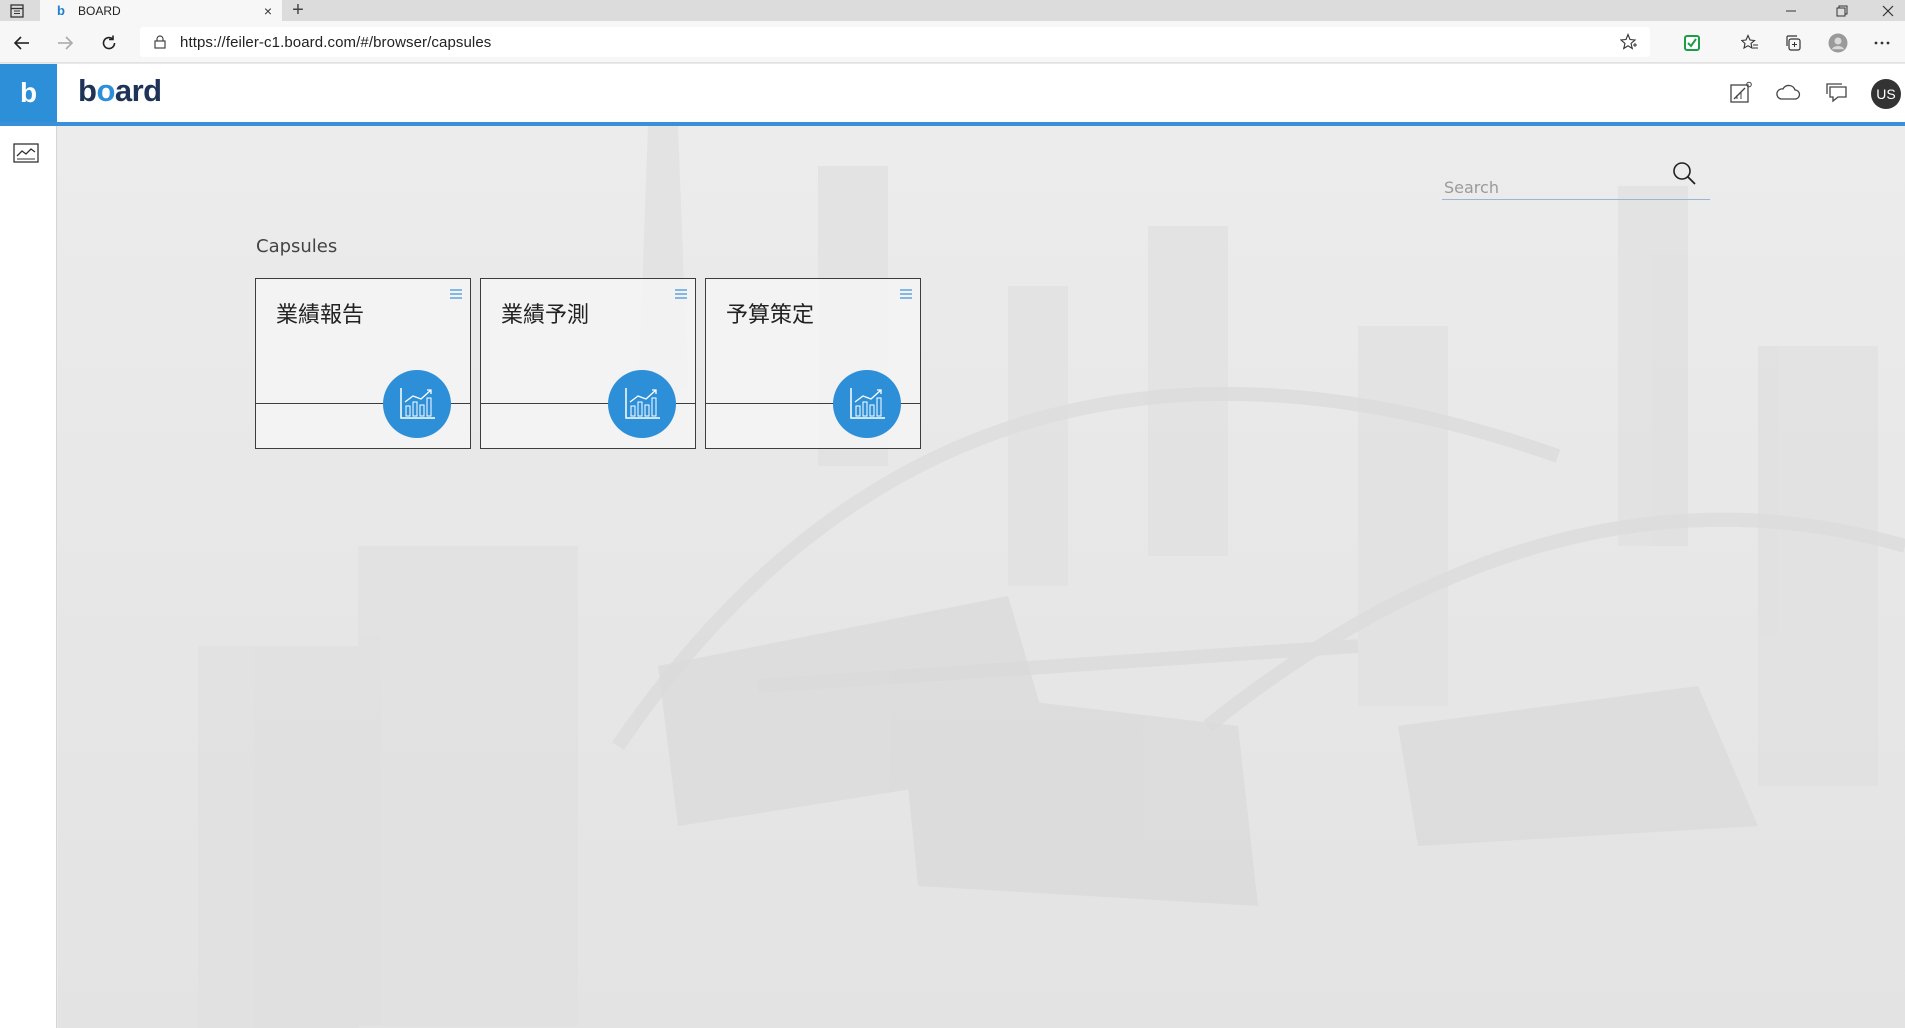  What do you see at coordinates (813, 363) in the screenshot?
I see `capsule-card: 予算策定` at bounding box center [813, 363].